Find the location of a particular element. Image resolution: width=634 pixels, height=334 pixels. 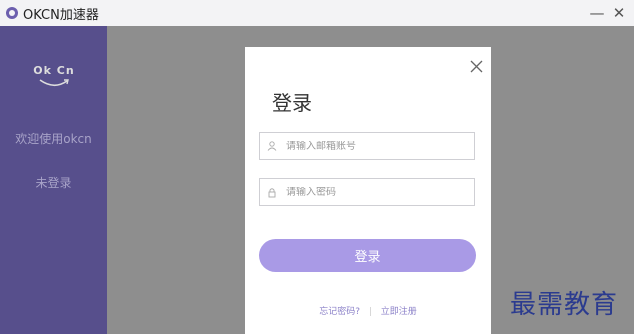

login-button: 登录 is located at coordinates (367, 255).